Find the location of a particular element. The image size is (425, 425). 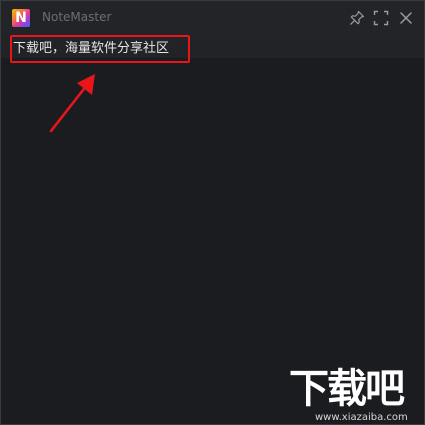

close-icon is located at coordinates (406, 18).